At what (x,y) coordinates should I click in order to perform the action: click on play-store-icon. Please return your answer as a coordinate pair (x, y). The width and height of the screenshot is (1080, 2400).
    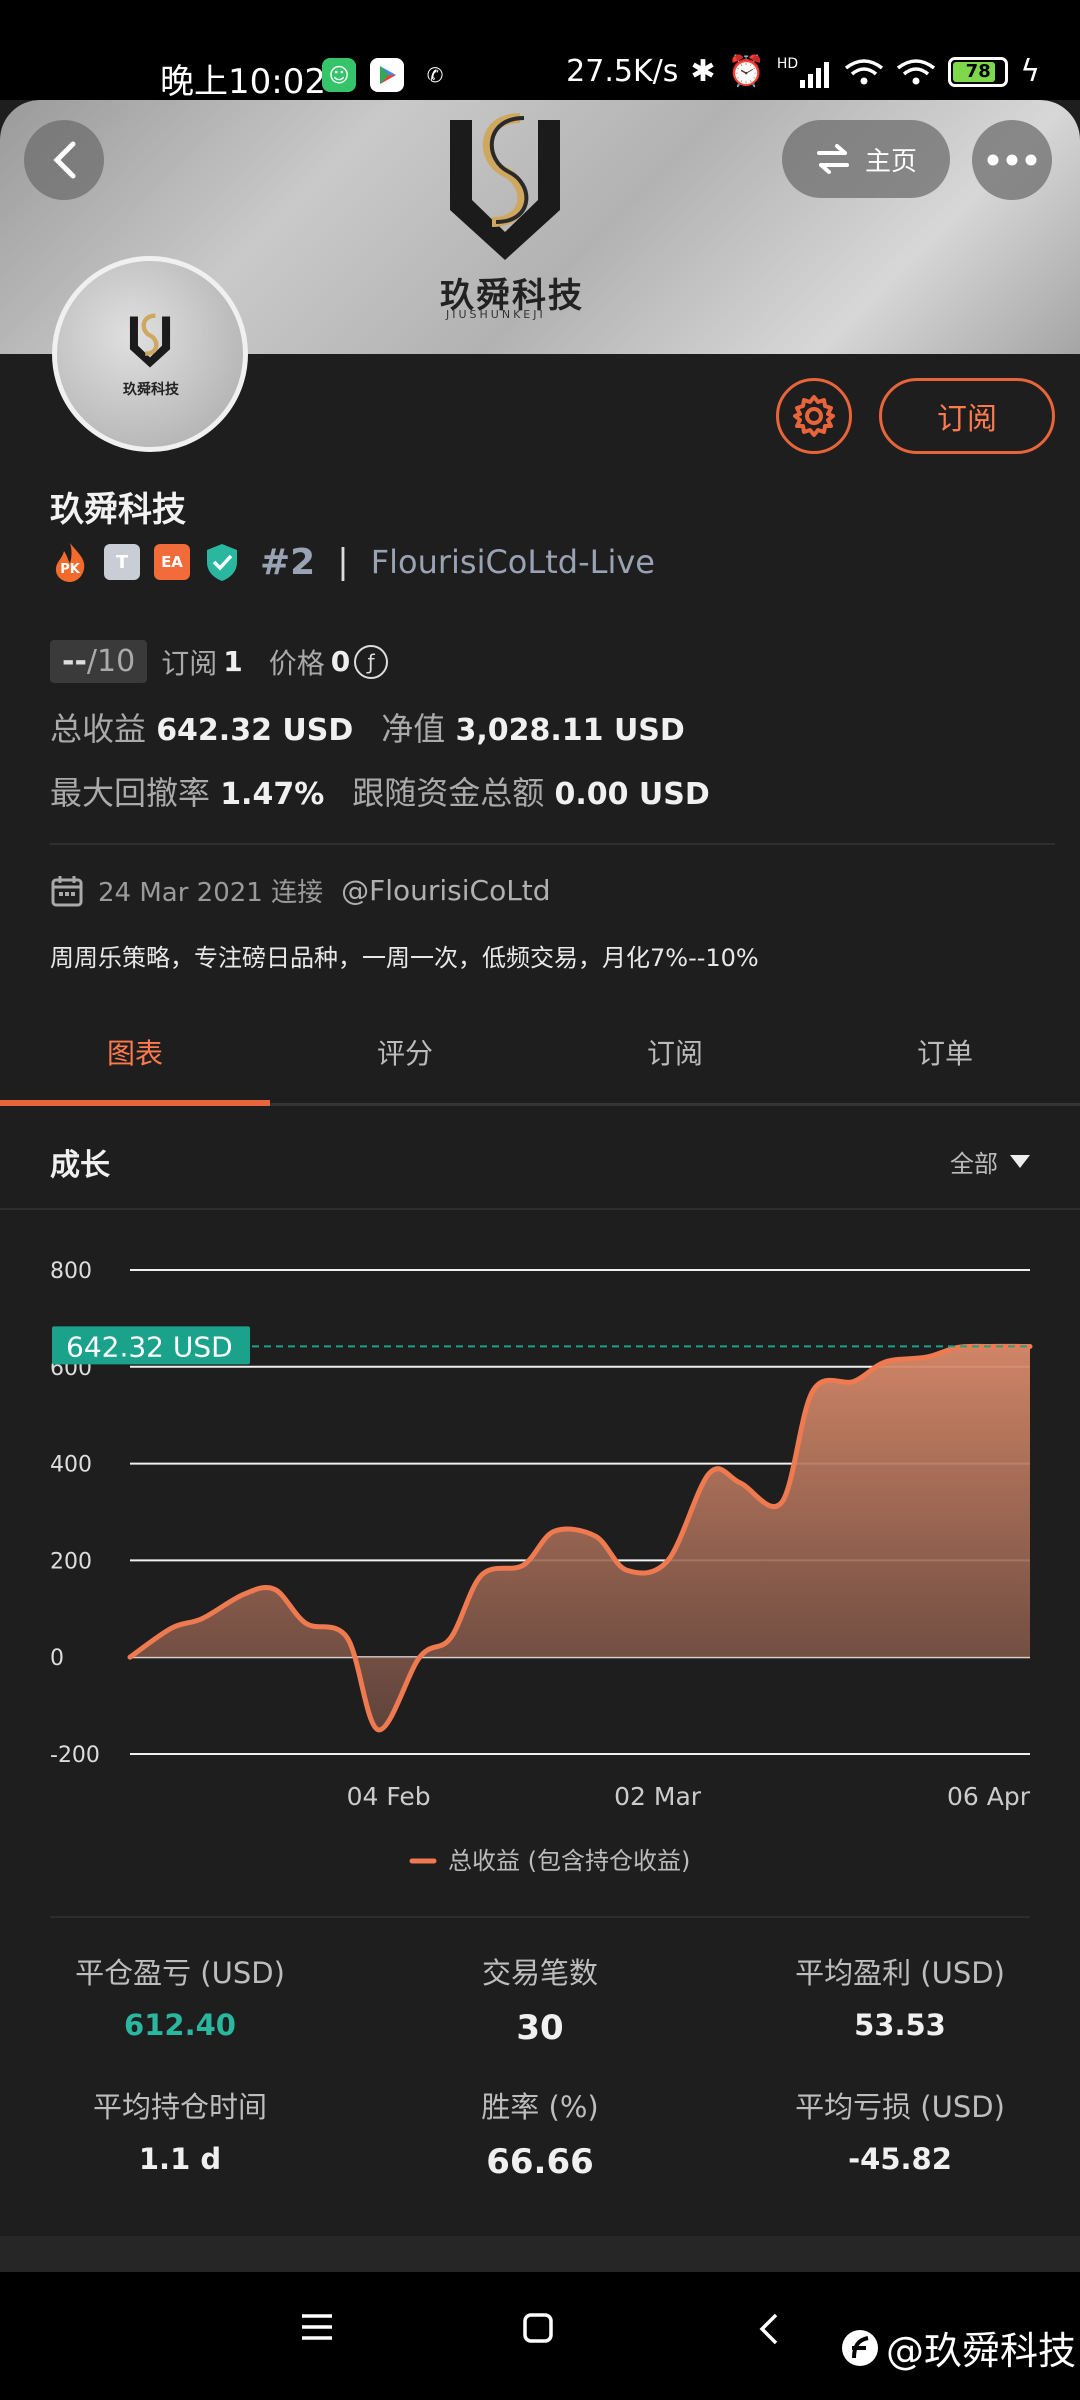
    Looking at the image, I should click on (387, 75).